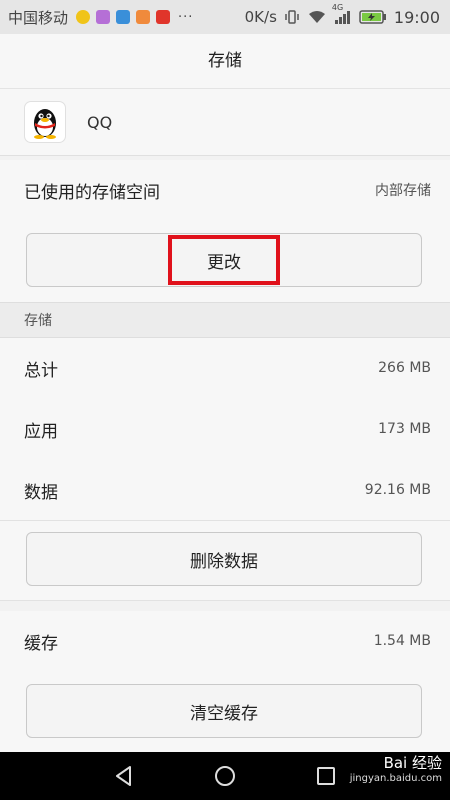  Describe the element at coordinates (326, 776) in the screenshot. I see `recents-icon` at that location.